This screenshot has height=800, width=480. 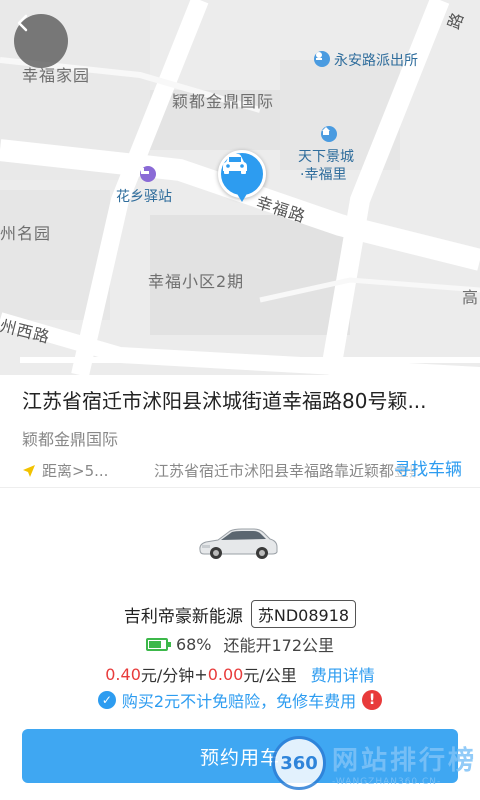 I want to click on map-label-zhou-mingyuan: 州名园, so click(x=26, y=233).